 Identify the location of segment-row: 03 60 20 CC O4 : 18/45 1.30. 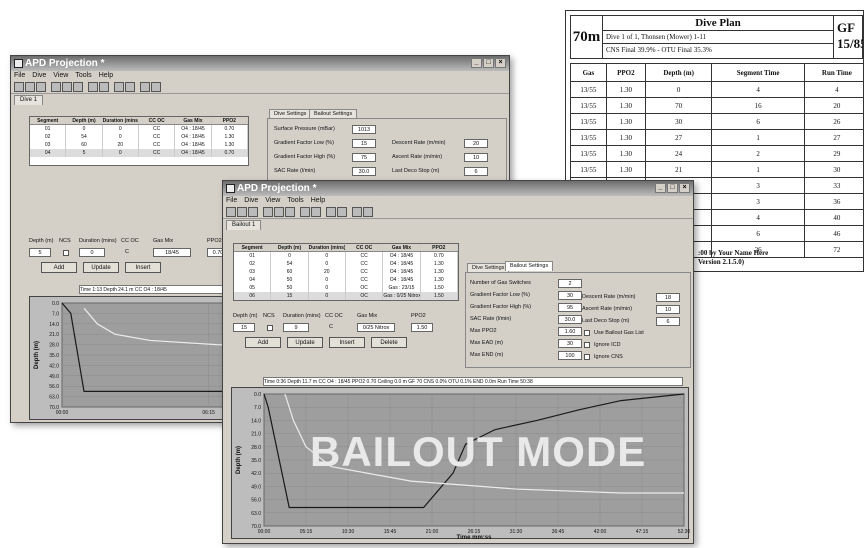
(346, 272).